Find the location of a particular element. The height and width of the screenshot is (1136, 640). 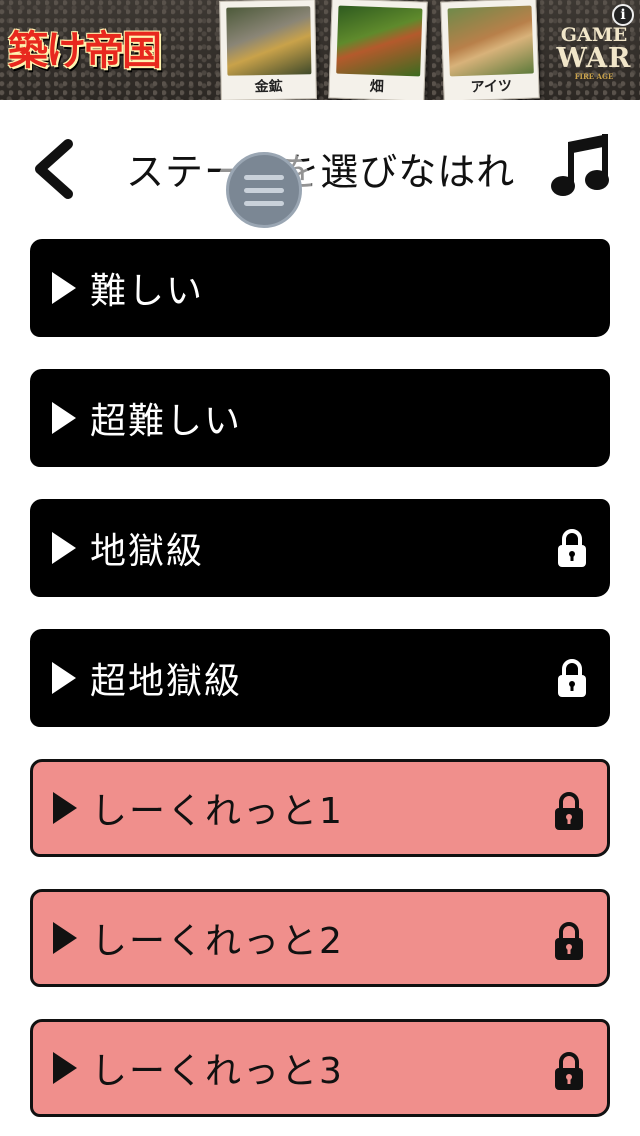

enemy-base-image is located at coordinates (490, 41).